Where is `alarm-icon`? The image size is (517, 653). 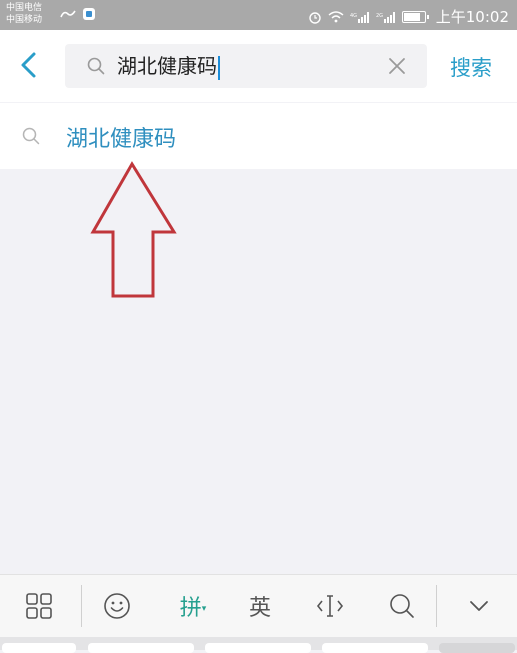
alarm-icon is located at coordinates (315, 17).